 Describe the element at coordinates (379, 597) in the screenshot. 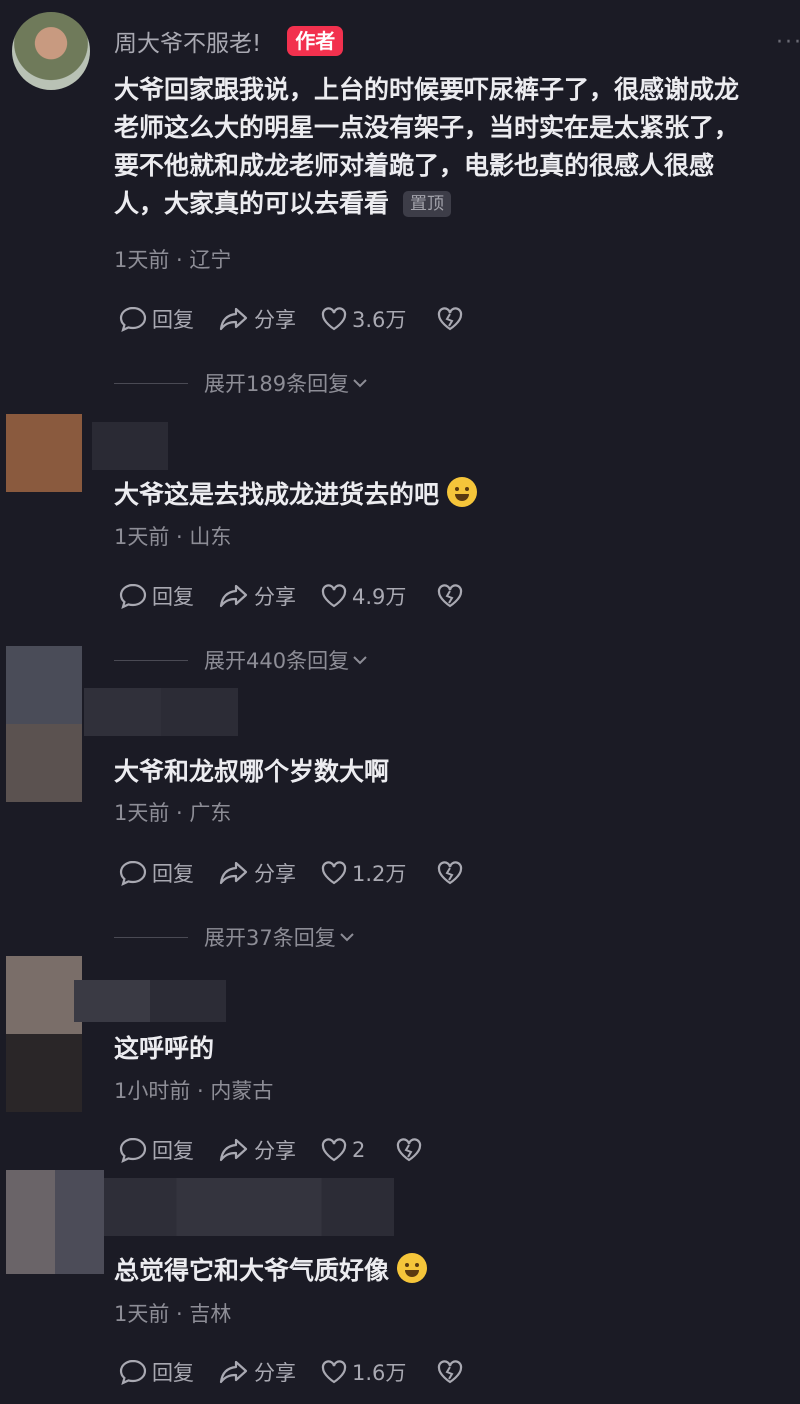

I see `like-count: 4.9万` at that location.